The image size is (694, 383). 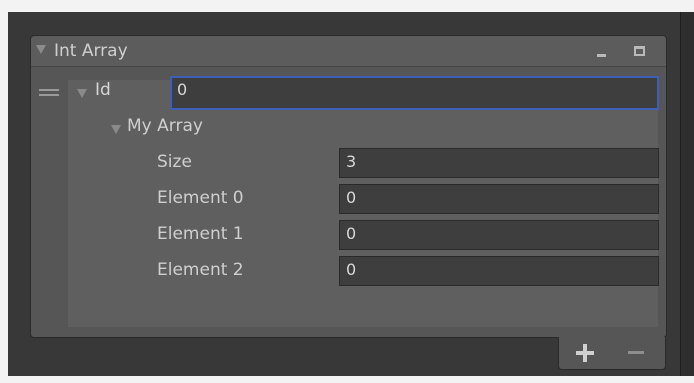 What do you see at coordinates (414, 93) in the screenshot?
I see `id-field: 0` at bounding box center [414, 93].